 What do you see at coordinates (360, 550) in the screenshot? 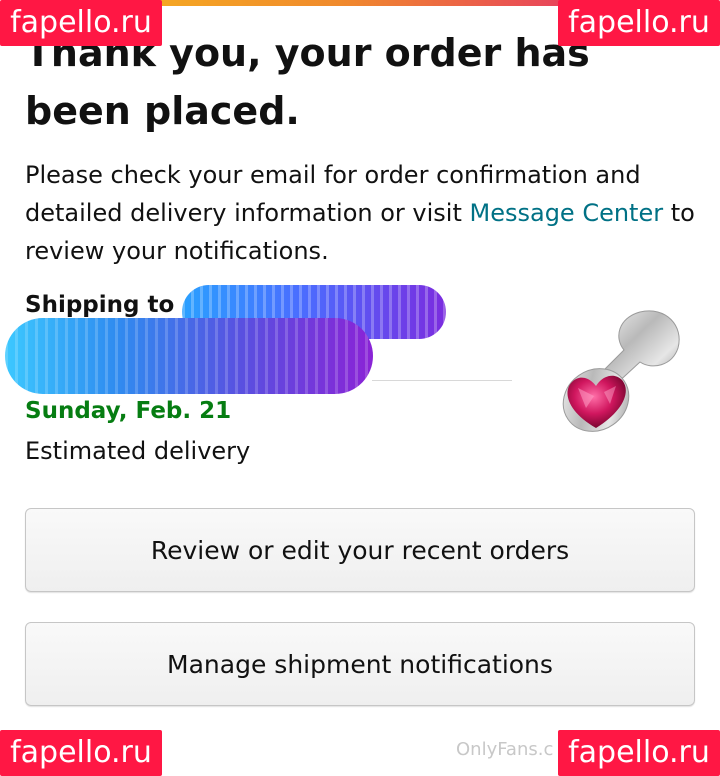
I see `review-orders-button: Review or edit your recent orders` at bounding box center [360, 550].